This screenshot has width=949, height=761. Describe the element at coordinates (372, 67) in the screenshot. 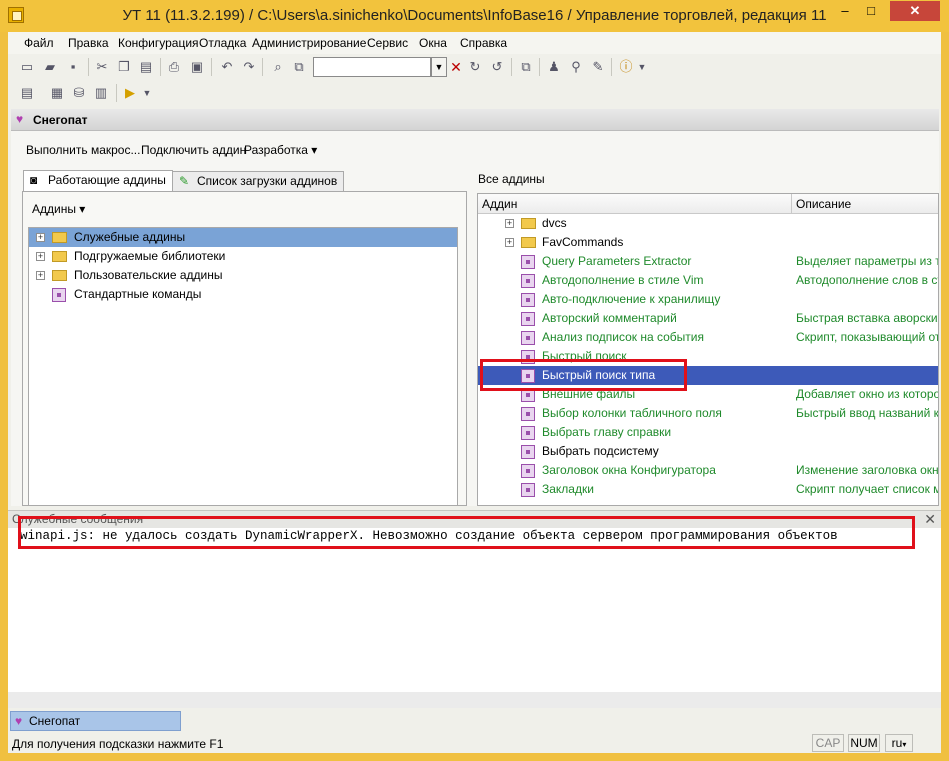

I see `search-input` at that location.